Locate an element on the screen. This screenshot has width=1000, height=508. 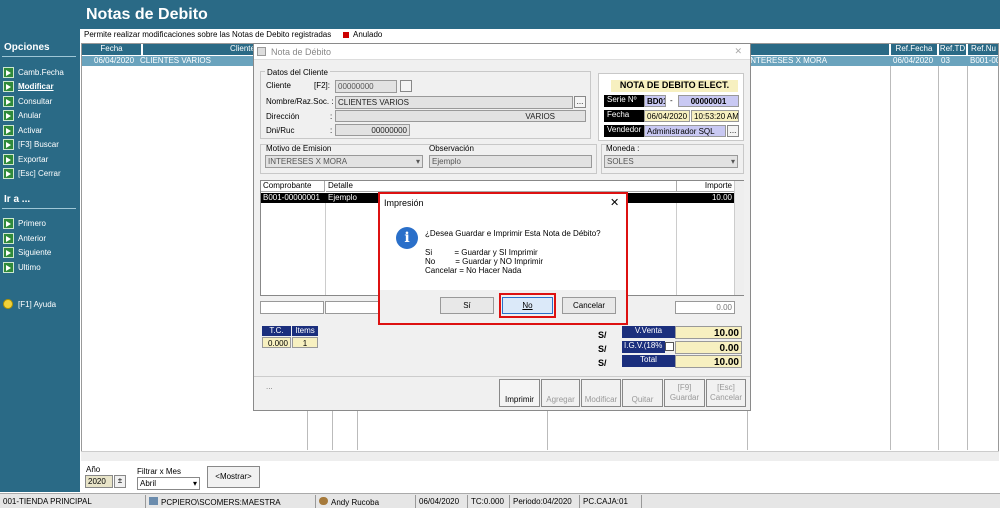
status-tienda: 001-TIENDA PRINCIPAL is located at coordinates (73, 501).